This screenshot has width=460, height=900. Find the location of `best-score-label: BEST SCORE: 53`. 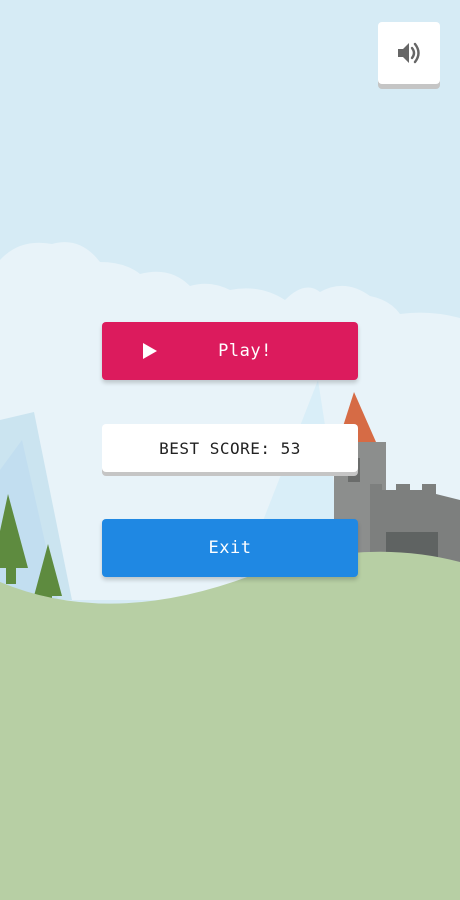

best-score-label: BEST SCORE: 53 is located at coordinates (230, 448).